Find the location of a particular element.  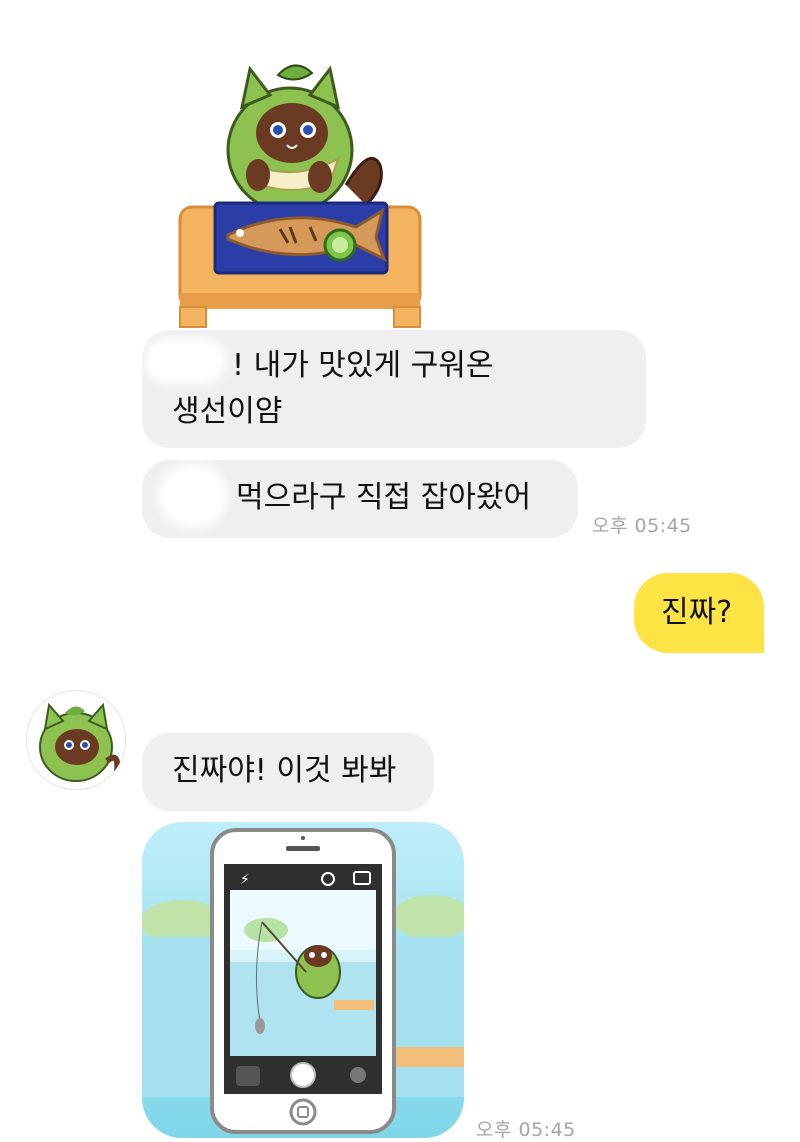

cat-avatar-icon is located at coordinates (80, 742).